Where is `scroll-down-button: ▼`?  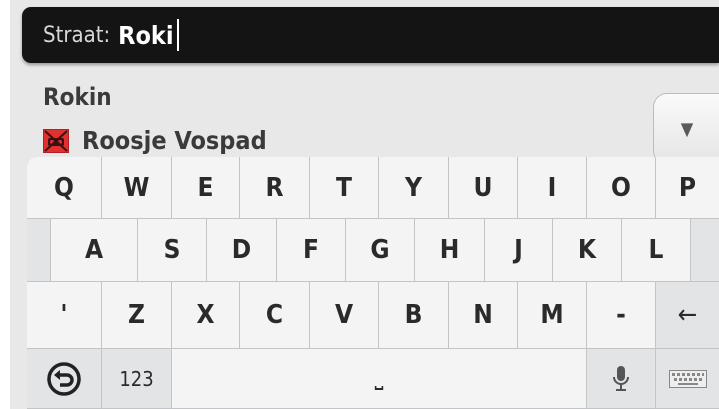
scroll-down-button: ▼ is located at coordinates (686, 129).